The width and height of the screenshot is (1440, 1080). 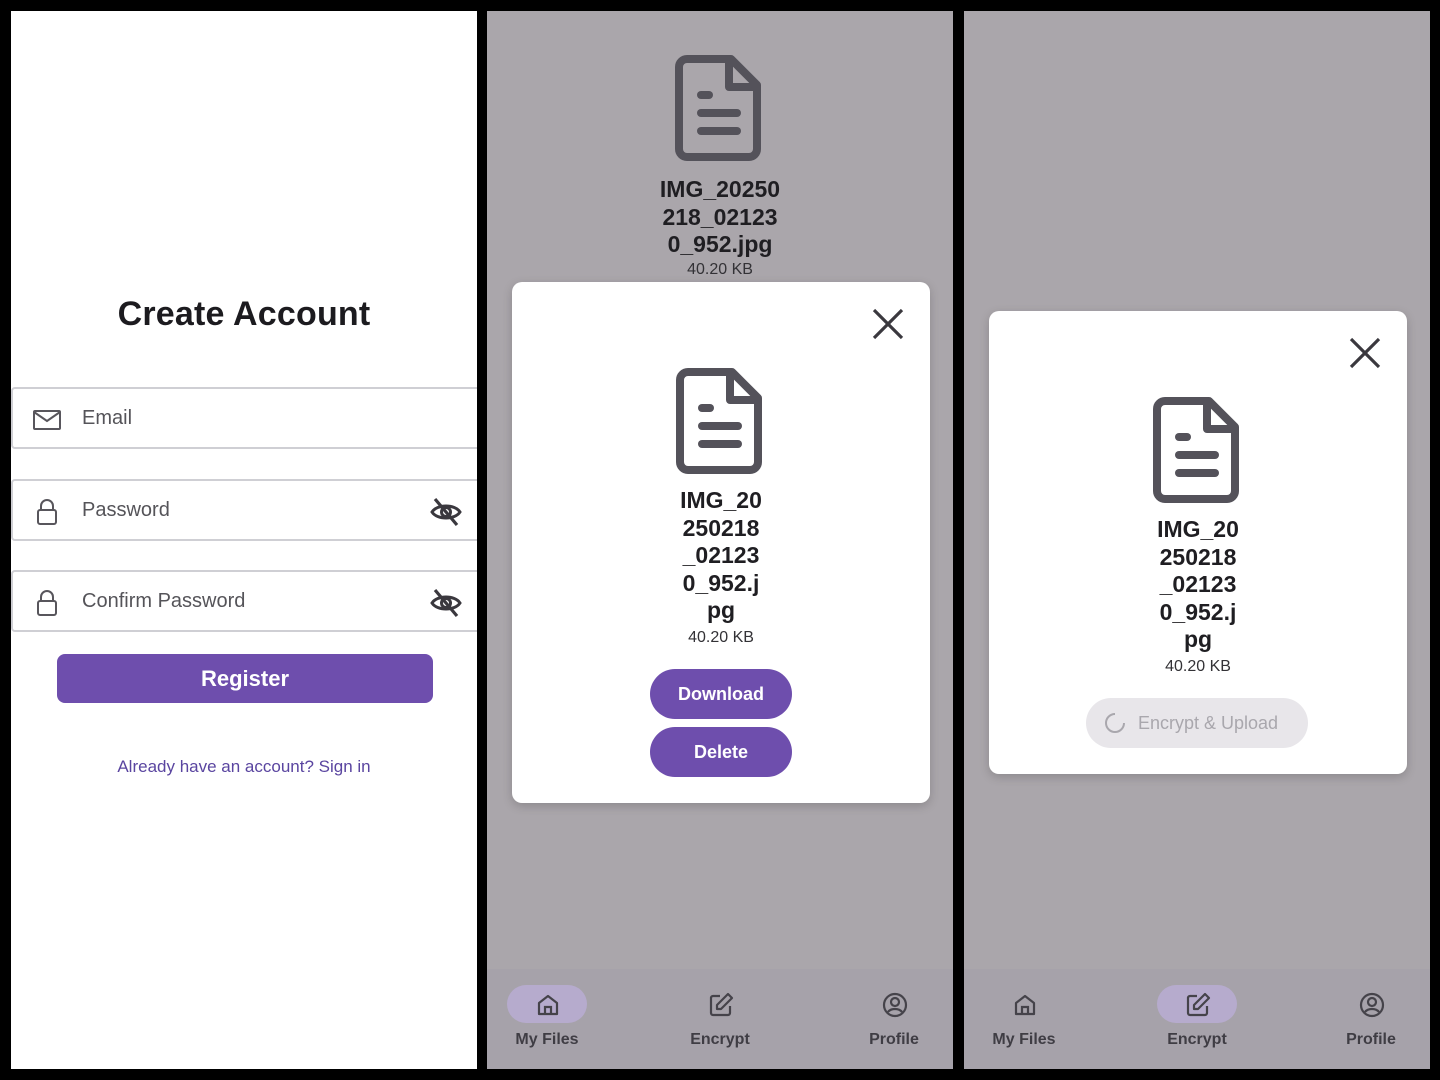 I want to click on confirm-password-field: Confirm Password, so click(x=244, y=601).